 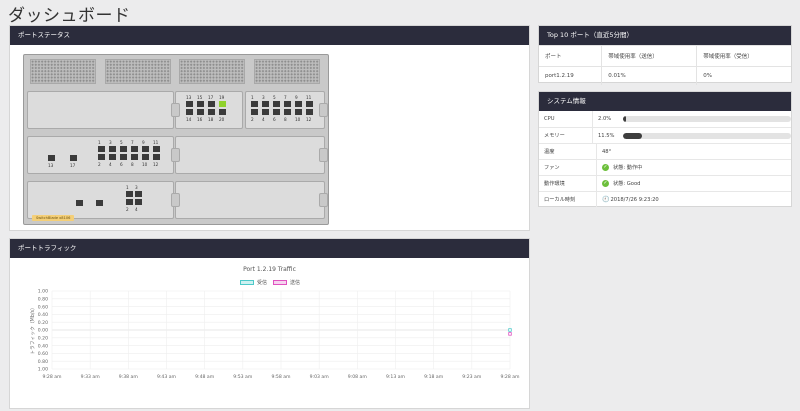 What do you see at coordinates (434, 377) in the screenshot?
I see `x-tick-label: 9:18 am` at bounding box center [434, 377].